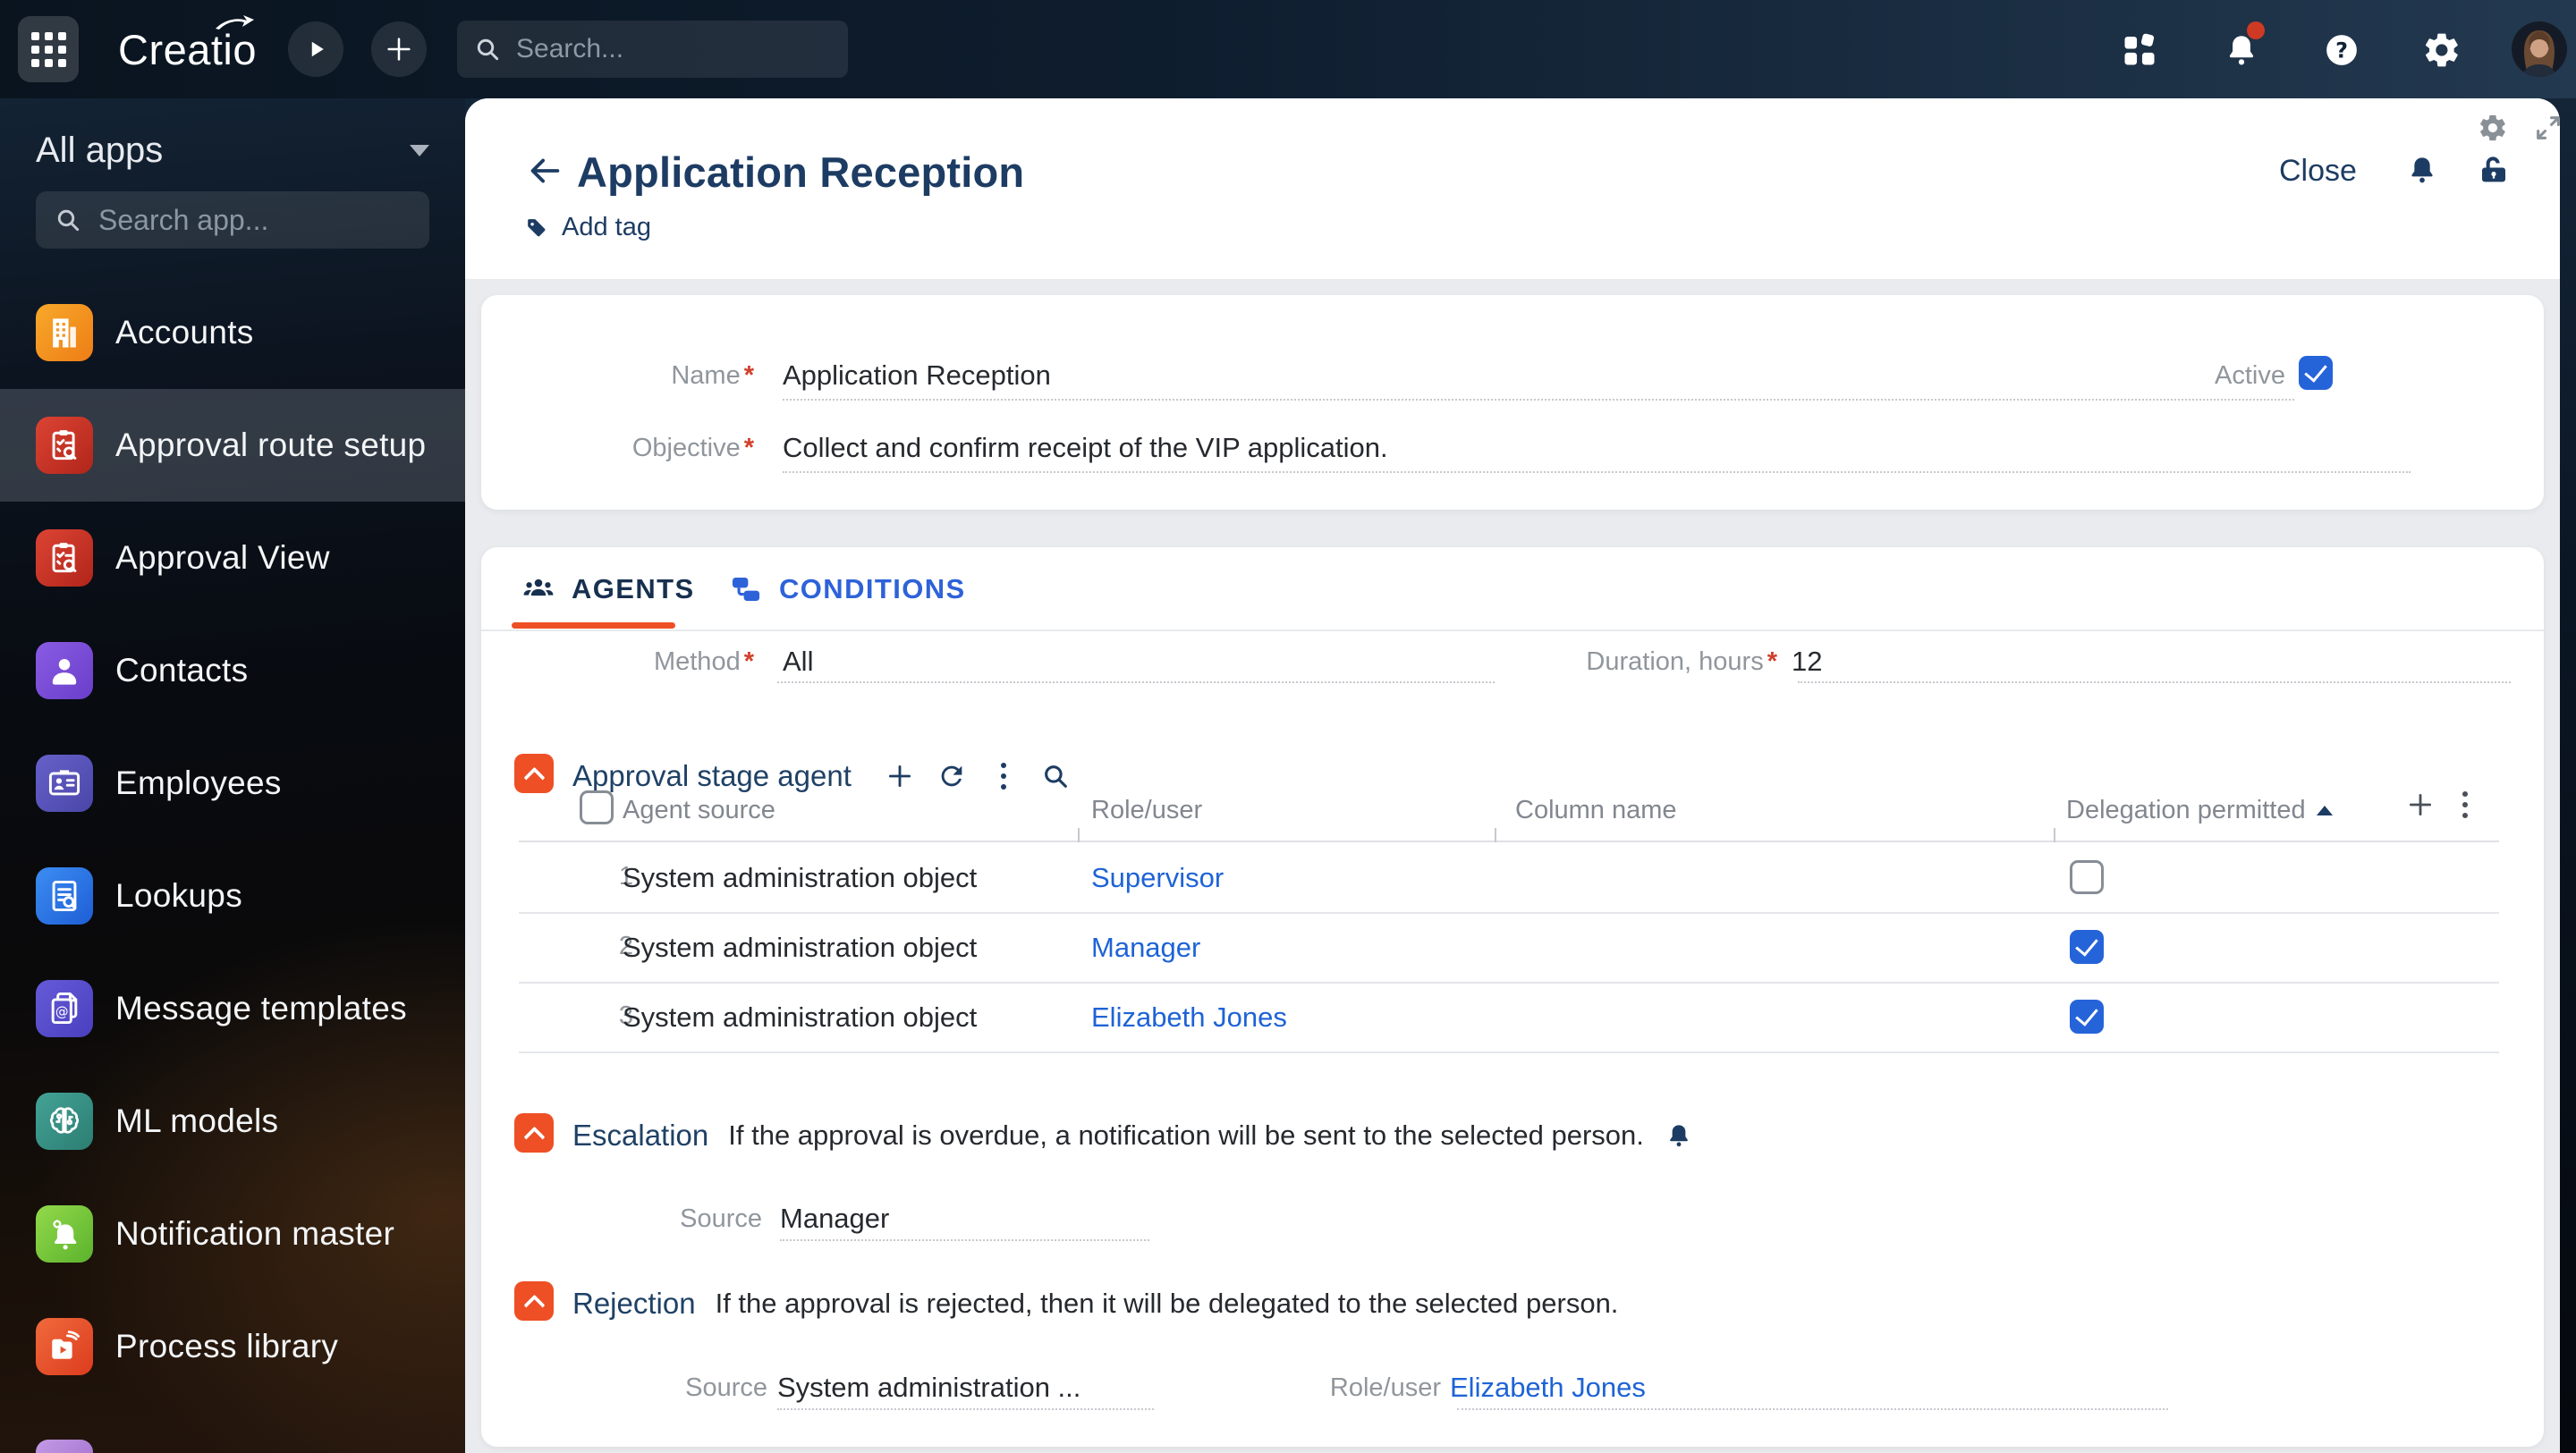 The image size is (2576, 1453). I want to click on rejection-collapse-button, so click(534, 1301).